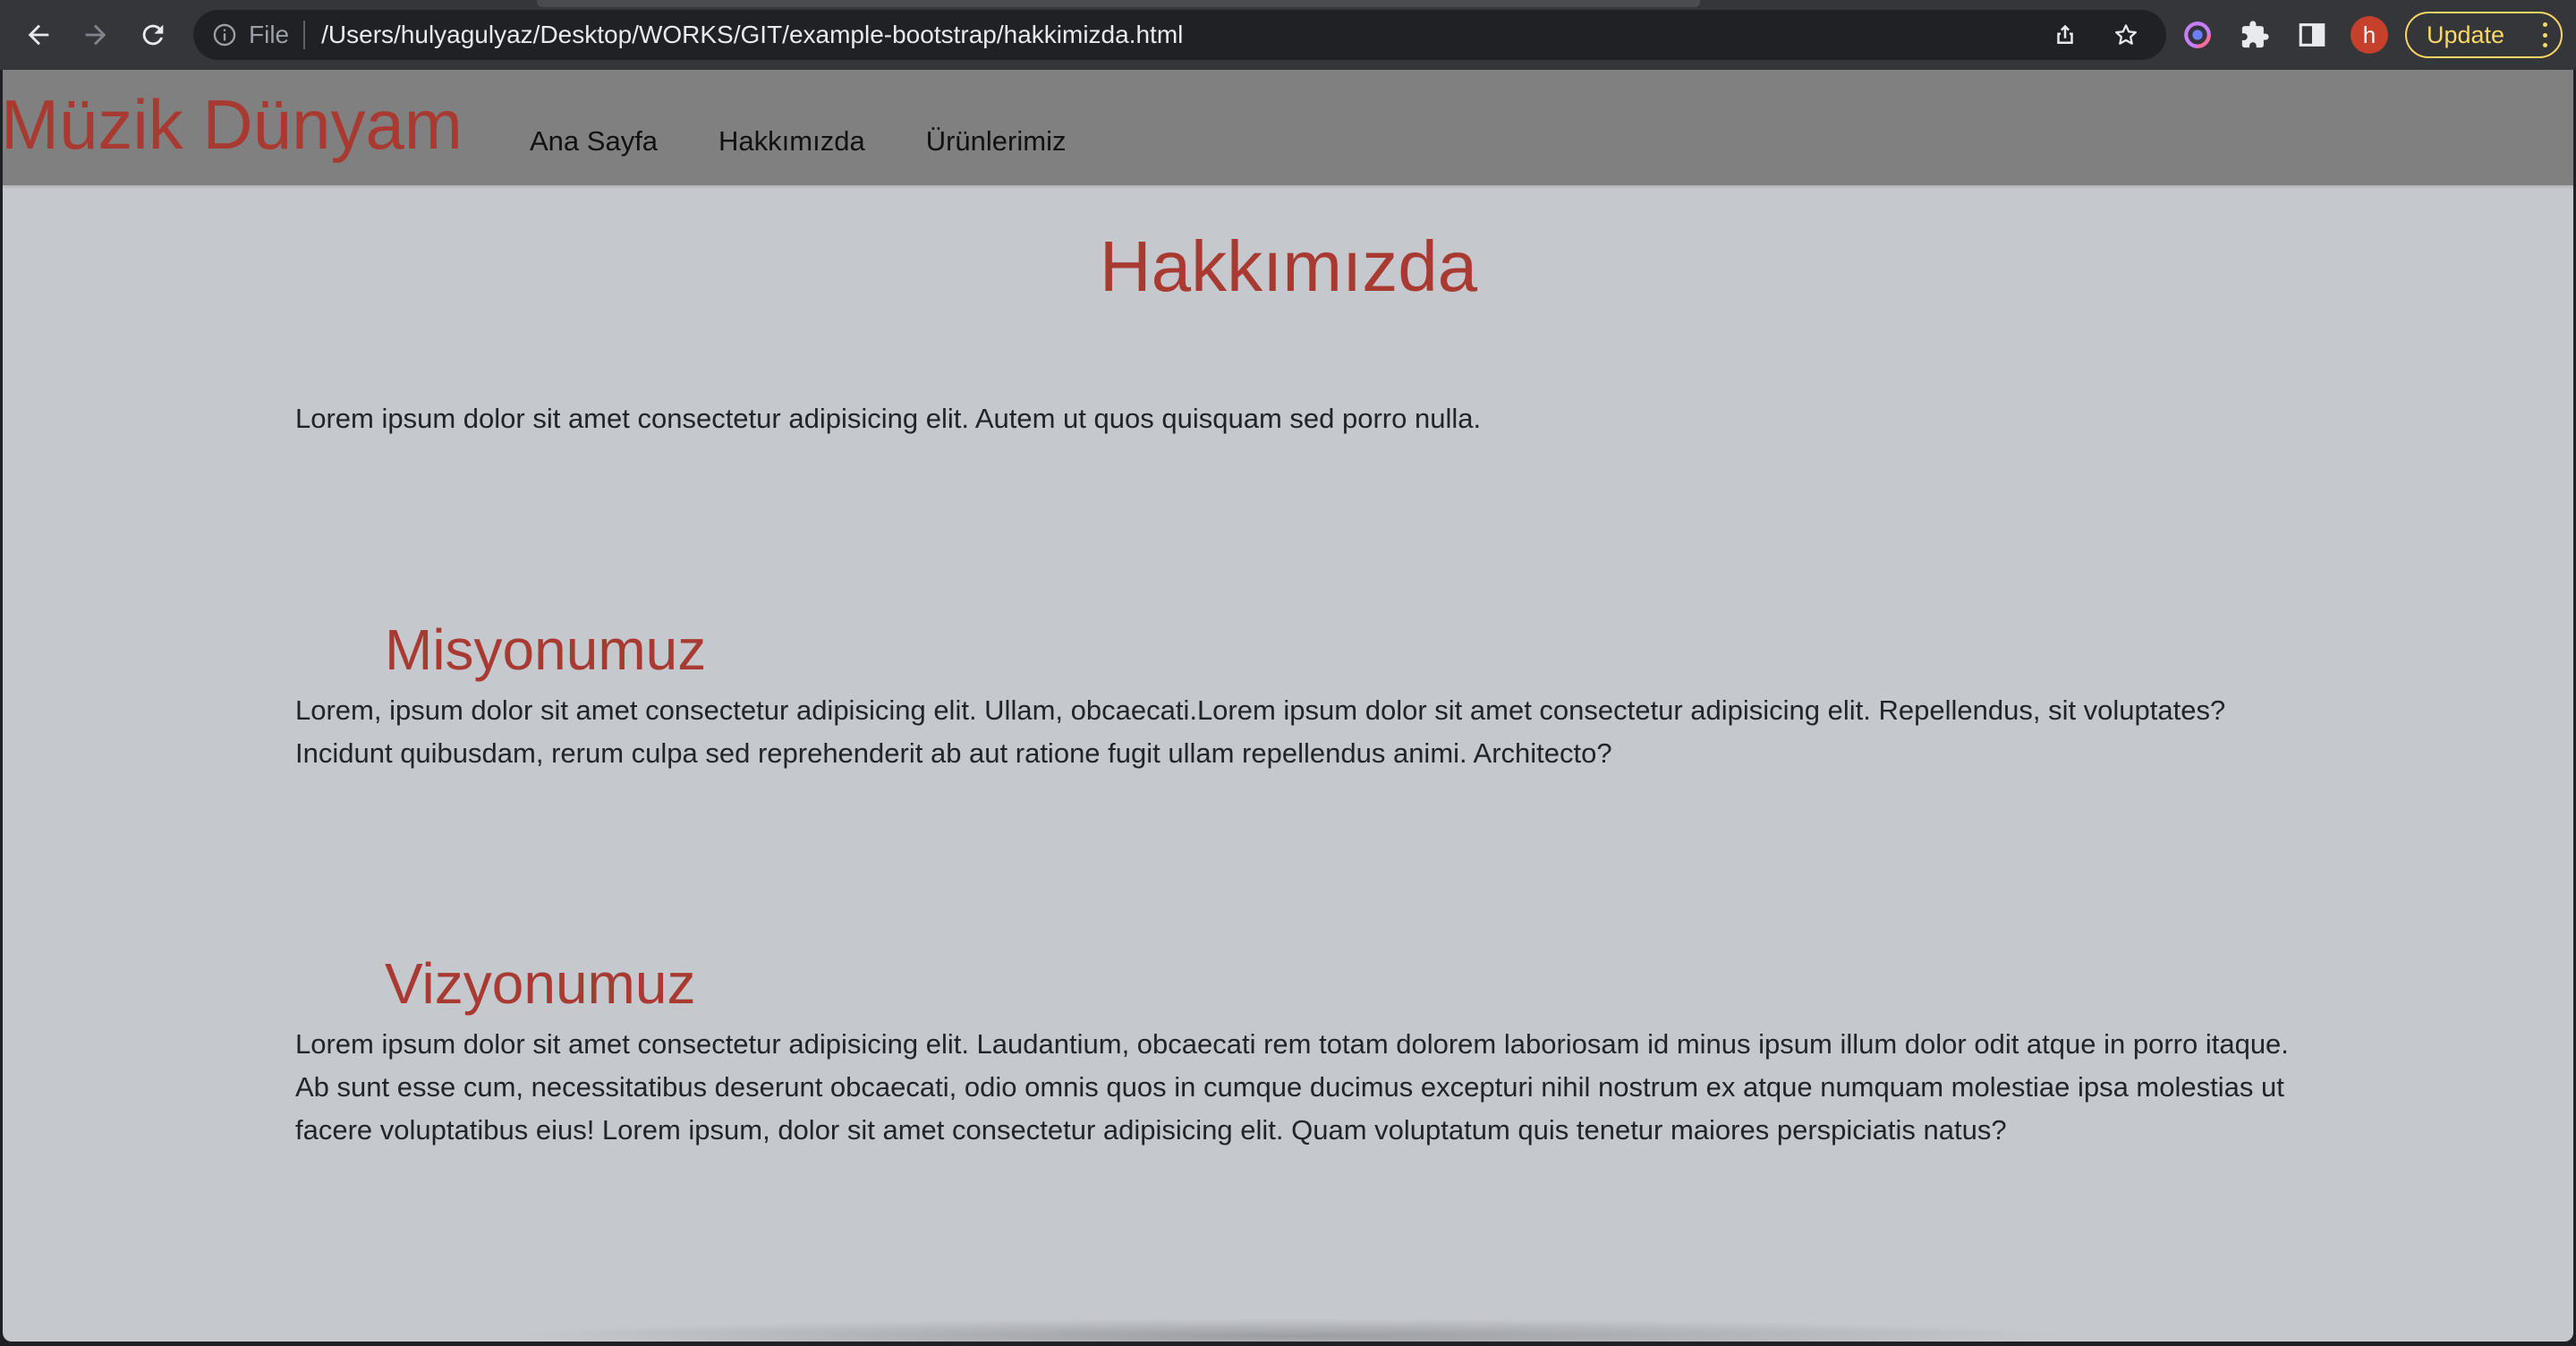  I want to click on extension-button, so click(2197, 35).